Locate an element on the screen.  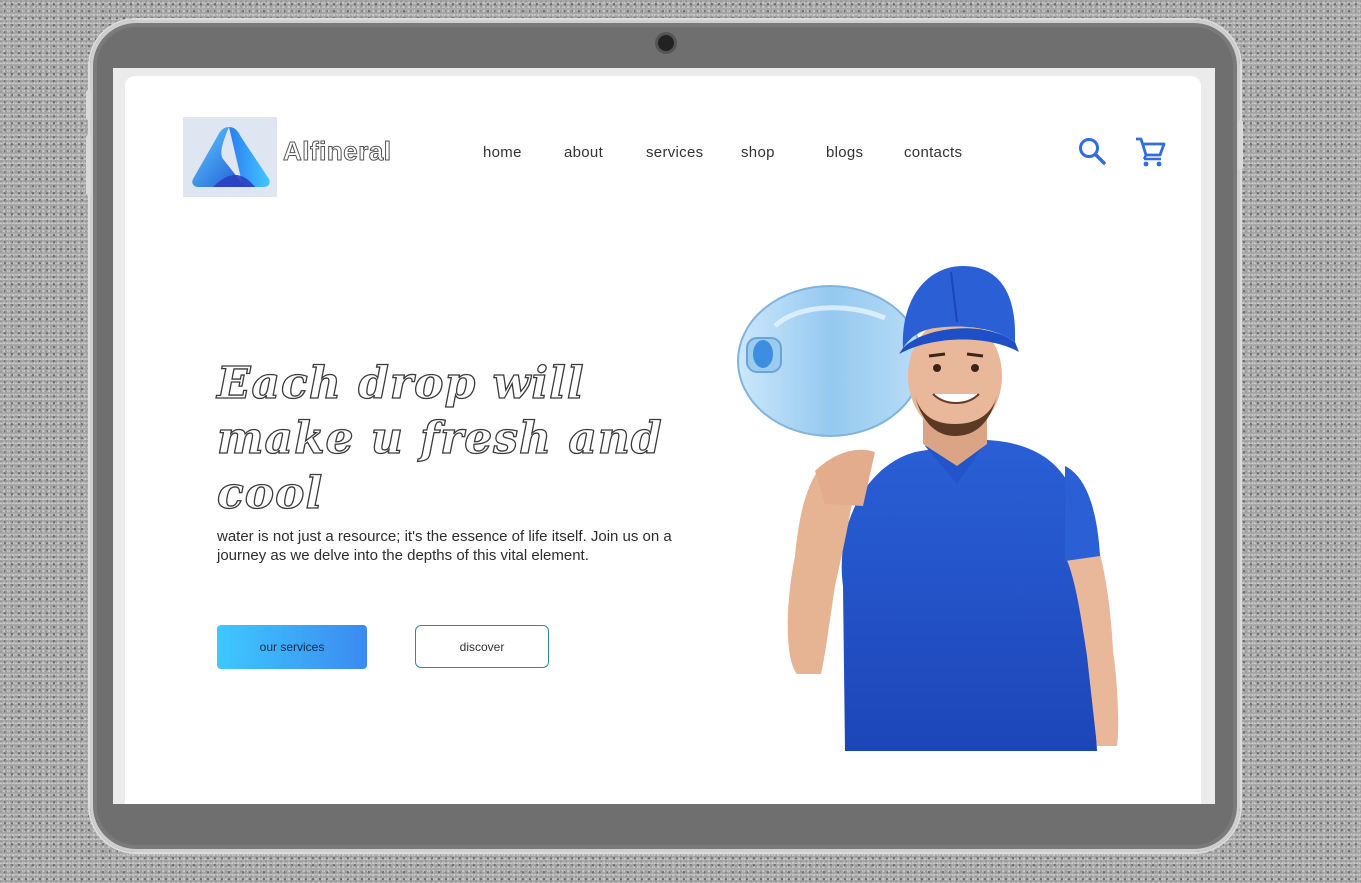
side-button is located at coordinates (88, 105).